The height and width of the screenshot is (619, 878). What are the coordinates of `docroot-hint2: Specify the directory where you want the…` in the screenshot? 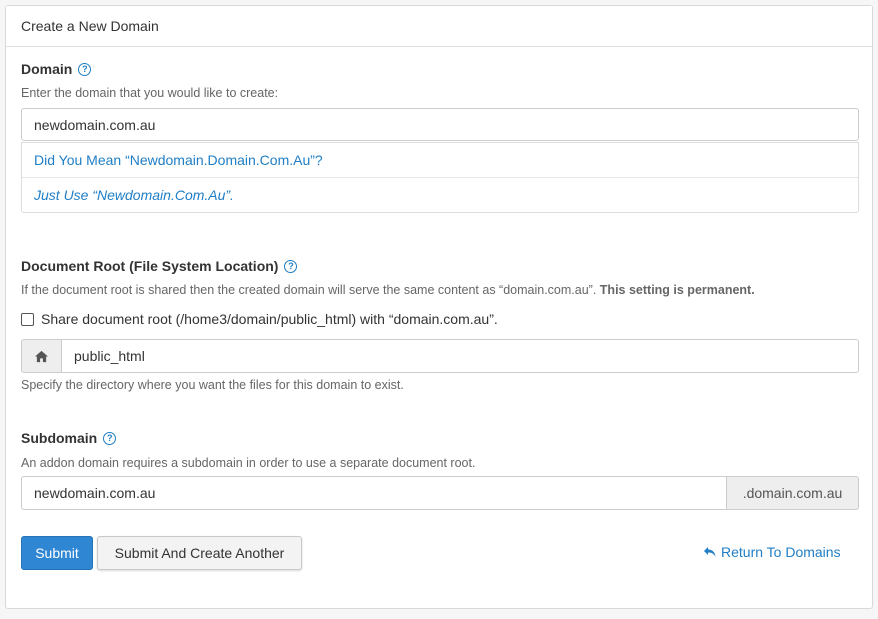 It's located at (212, 385).